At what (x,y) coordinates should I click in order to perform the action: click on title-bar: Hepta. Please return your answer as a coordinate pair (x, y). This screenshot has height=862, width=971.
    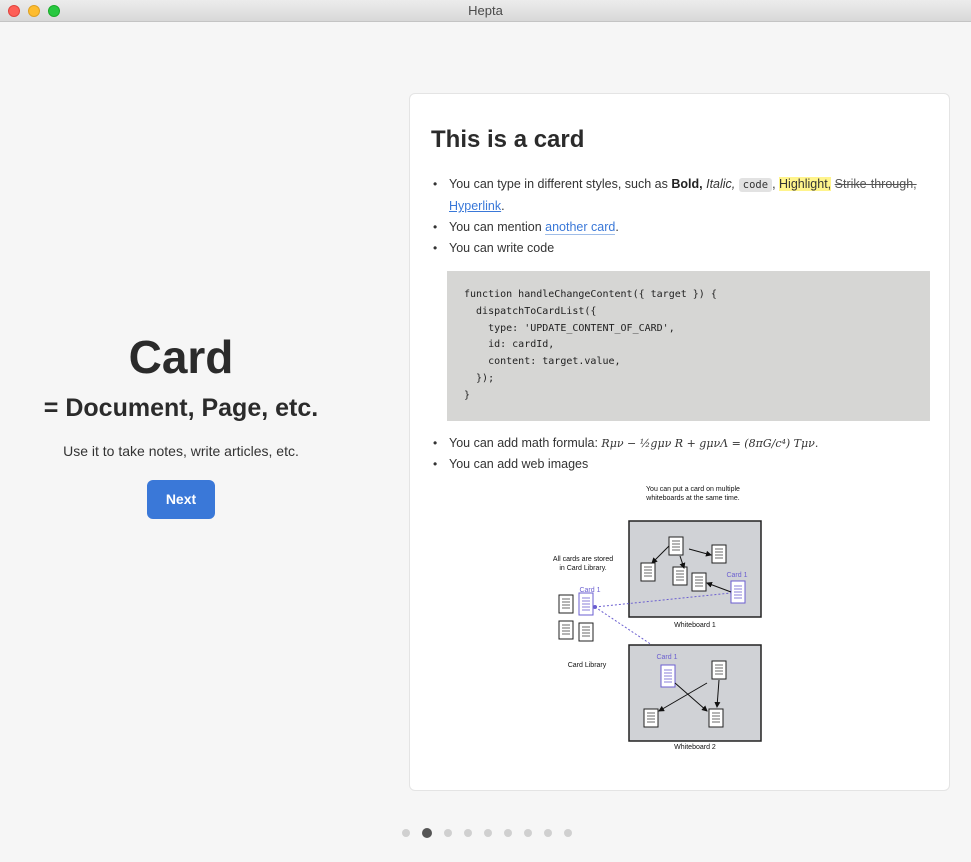
    Looking at the image, I should click on (485, 11).